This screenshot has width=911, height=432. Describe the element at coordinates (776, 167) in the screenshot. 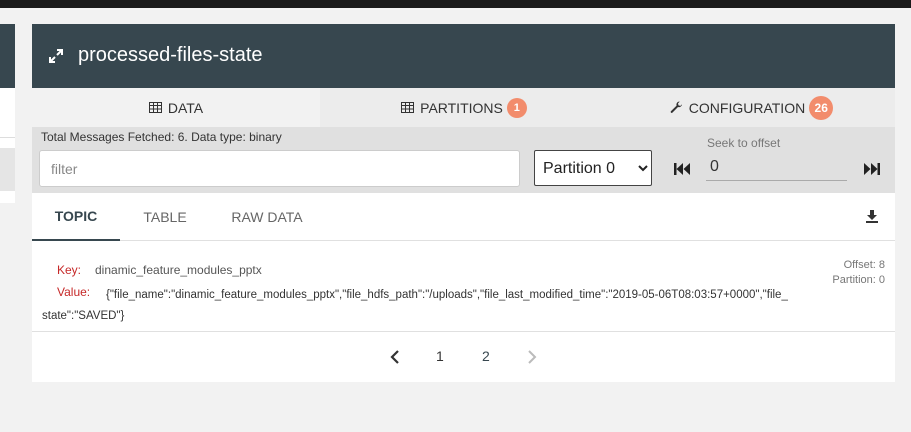

I see `seek-offset-input` at that location.